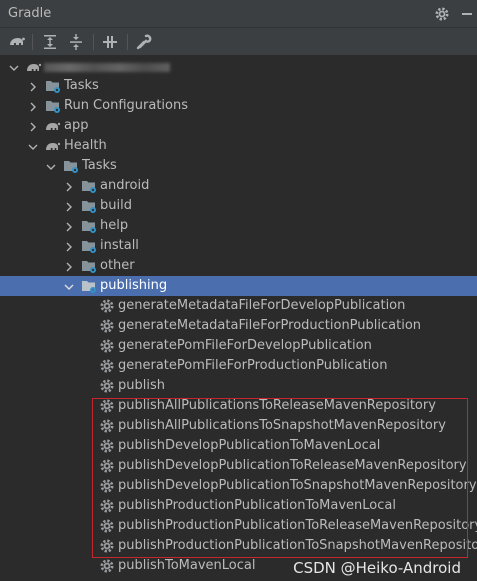  What do you see at coordinates (238, 246) in the screenshot?
I see `tree-group-install: install` at bounding box center [238, 246].